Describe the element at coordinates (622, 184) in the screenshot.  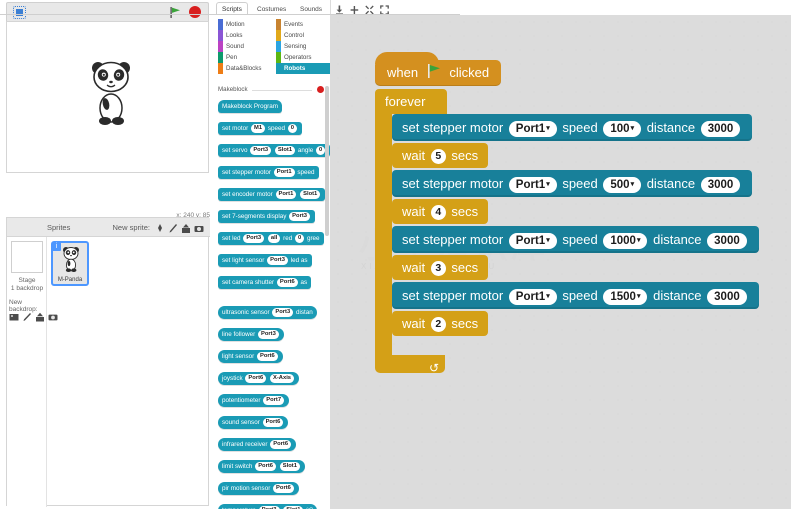
I see `dropdown-speed: 500▾` at that location.